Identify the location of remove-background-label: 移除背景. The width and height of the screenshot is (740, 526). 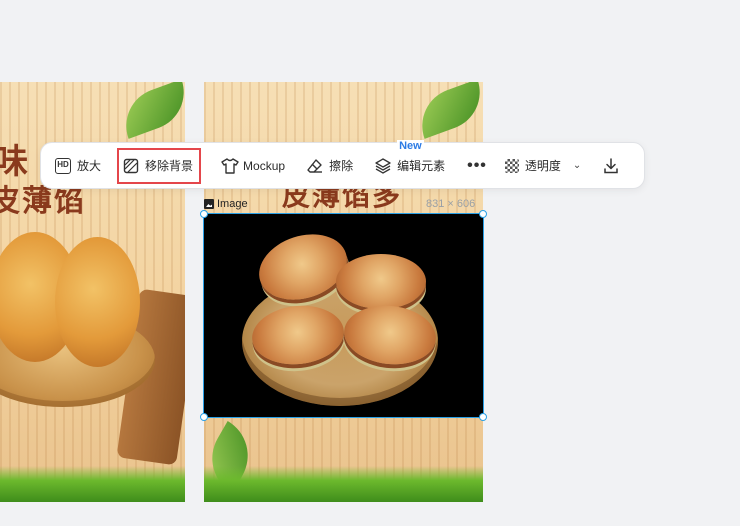
(169, 166).